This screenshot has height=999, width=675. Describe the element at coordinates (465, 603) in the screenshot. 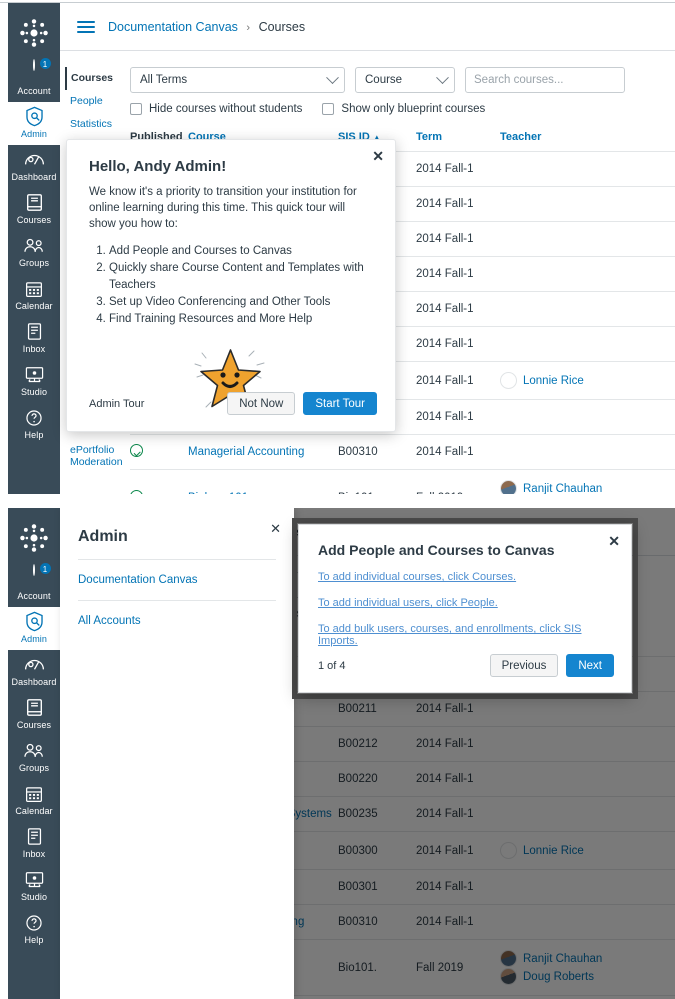

I see `popup-link-add-users: To add individual users, click People.` at that location.